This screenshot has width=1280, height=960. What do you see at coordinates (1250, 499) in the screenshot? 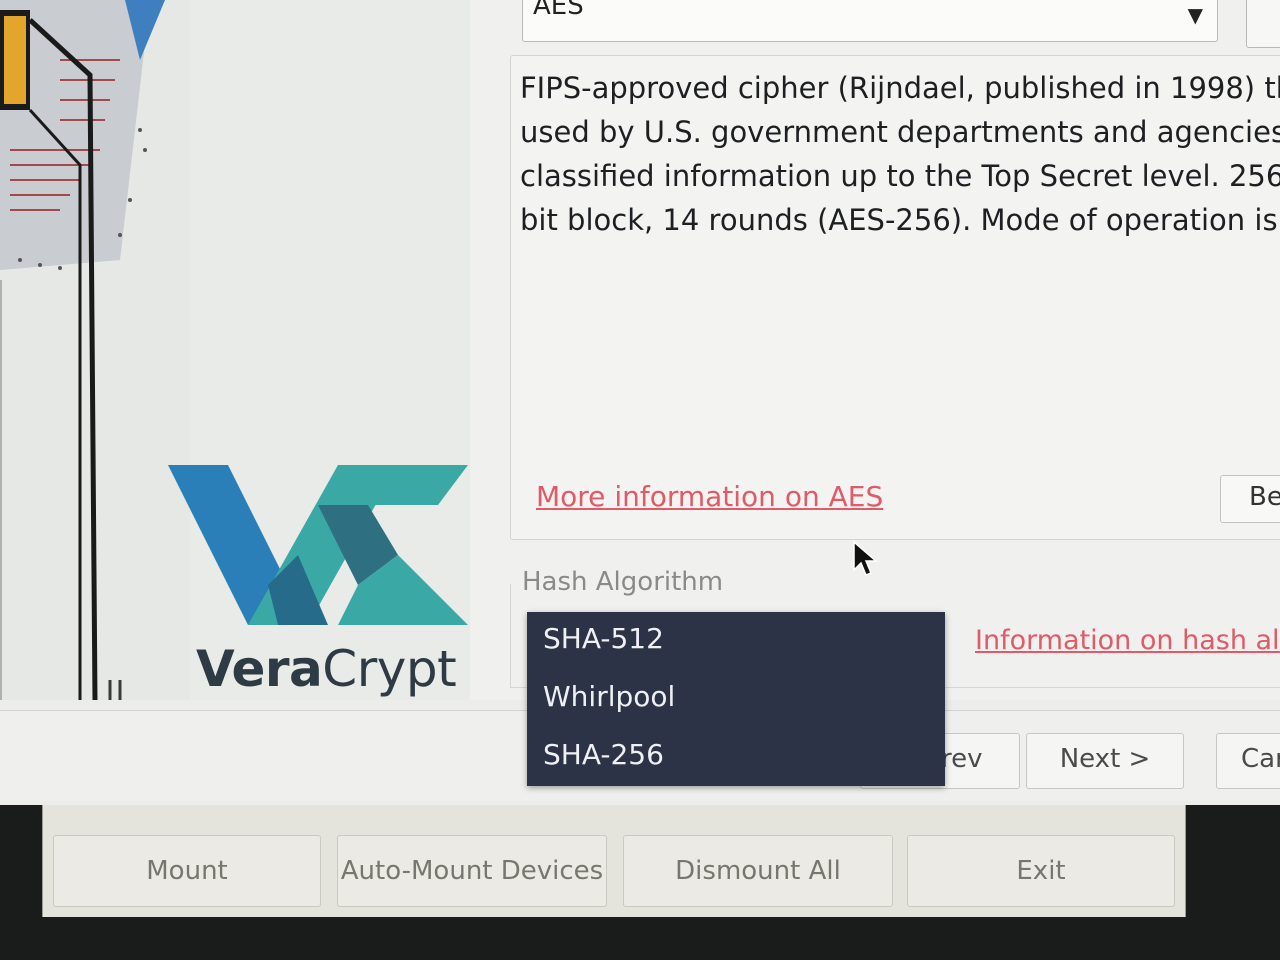
I see `benchmark-button: Ben` at bounding box center [1250, 499].